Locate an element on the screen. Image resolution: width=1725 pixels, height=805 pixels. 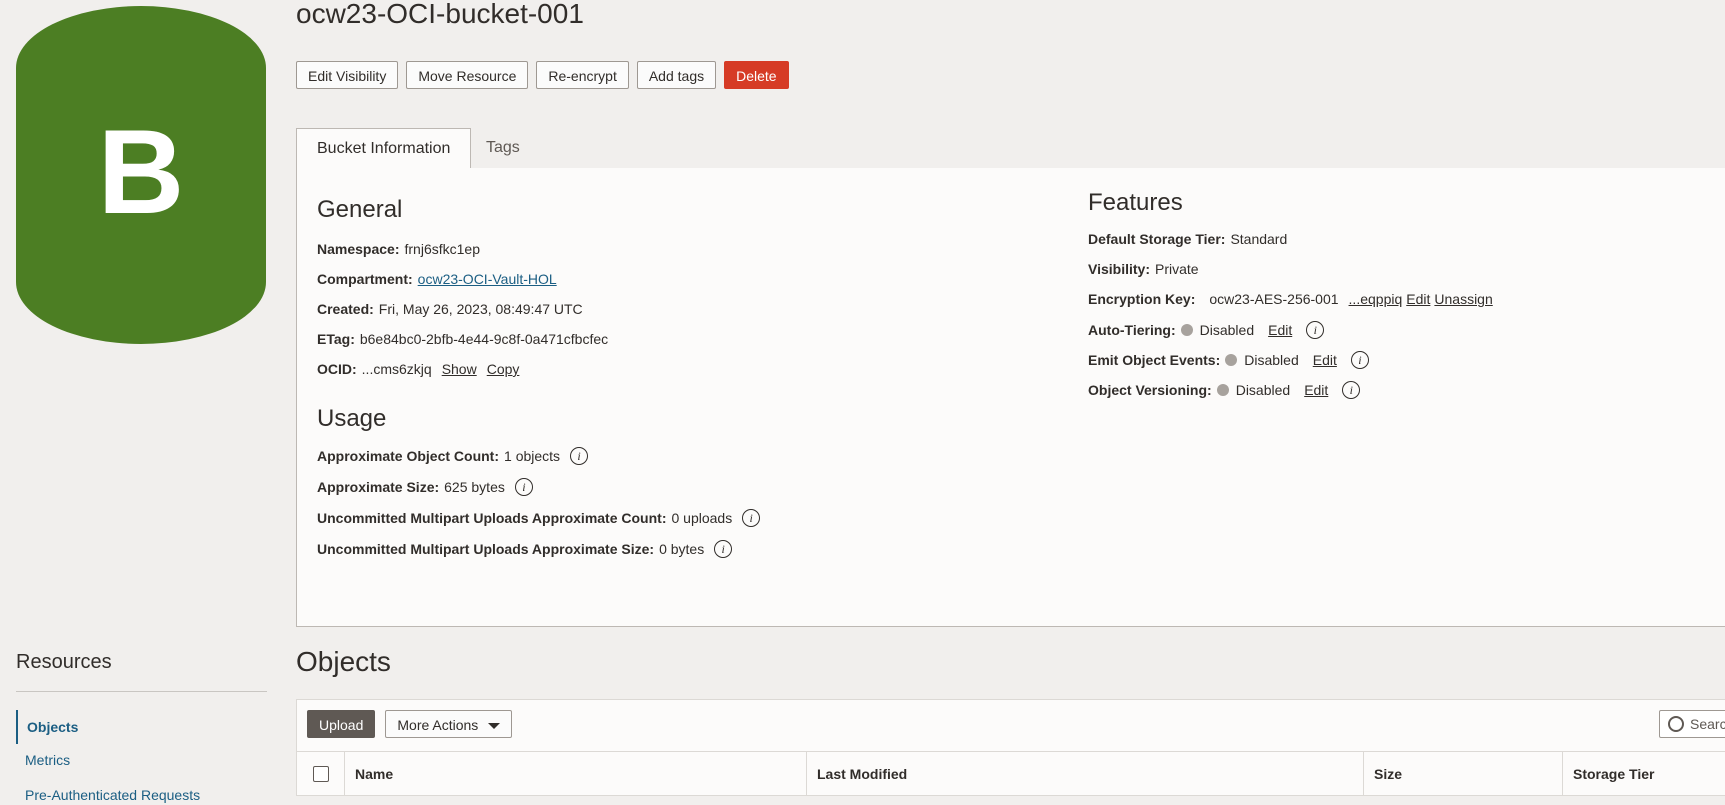
delete-button: Delete is located at coordinates (756, 75).